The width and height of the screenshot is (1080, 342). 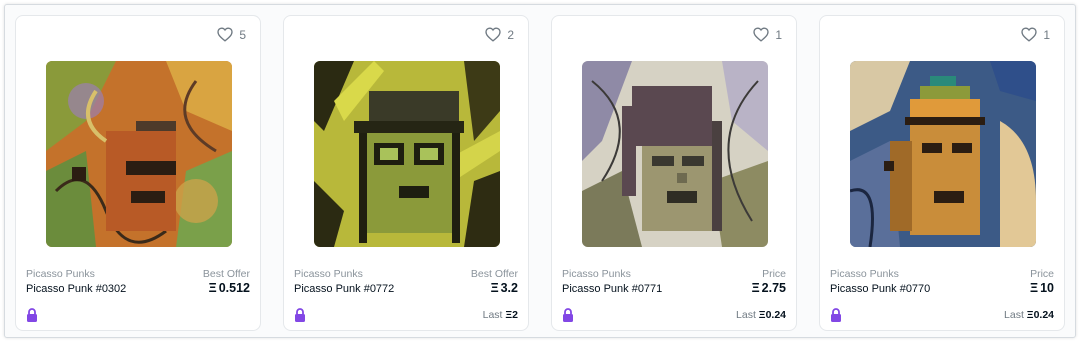 I want to click on price-value: Ξ 0.512, so click(x=229, y=288).